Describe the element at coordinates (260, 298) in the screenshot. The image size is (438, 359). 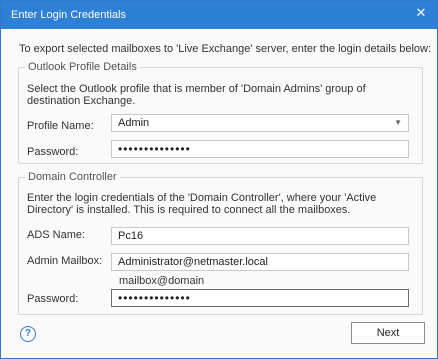
I see `domain-password-field: ••••••••••••••` at that location.